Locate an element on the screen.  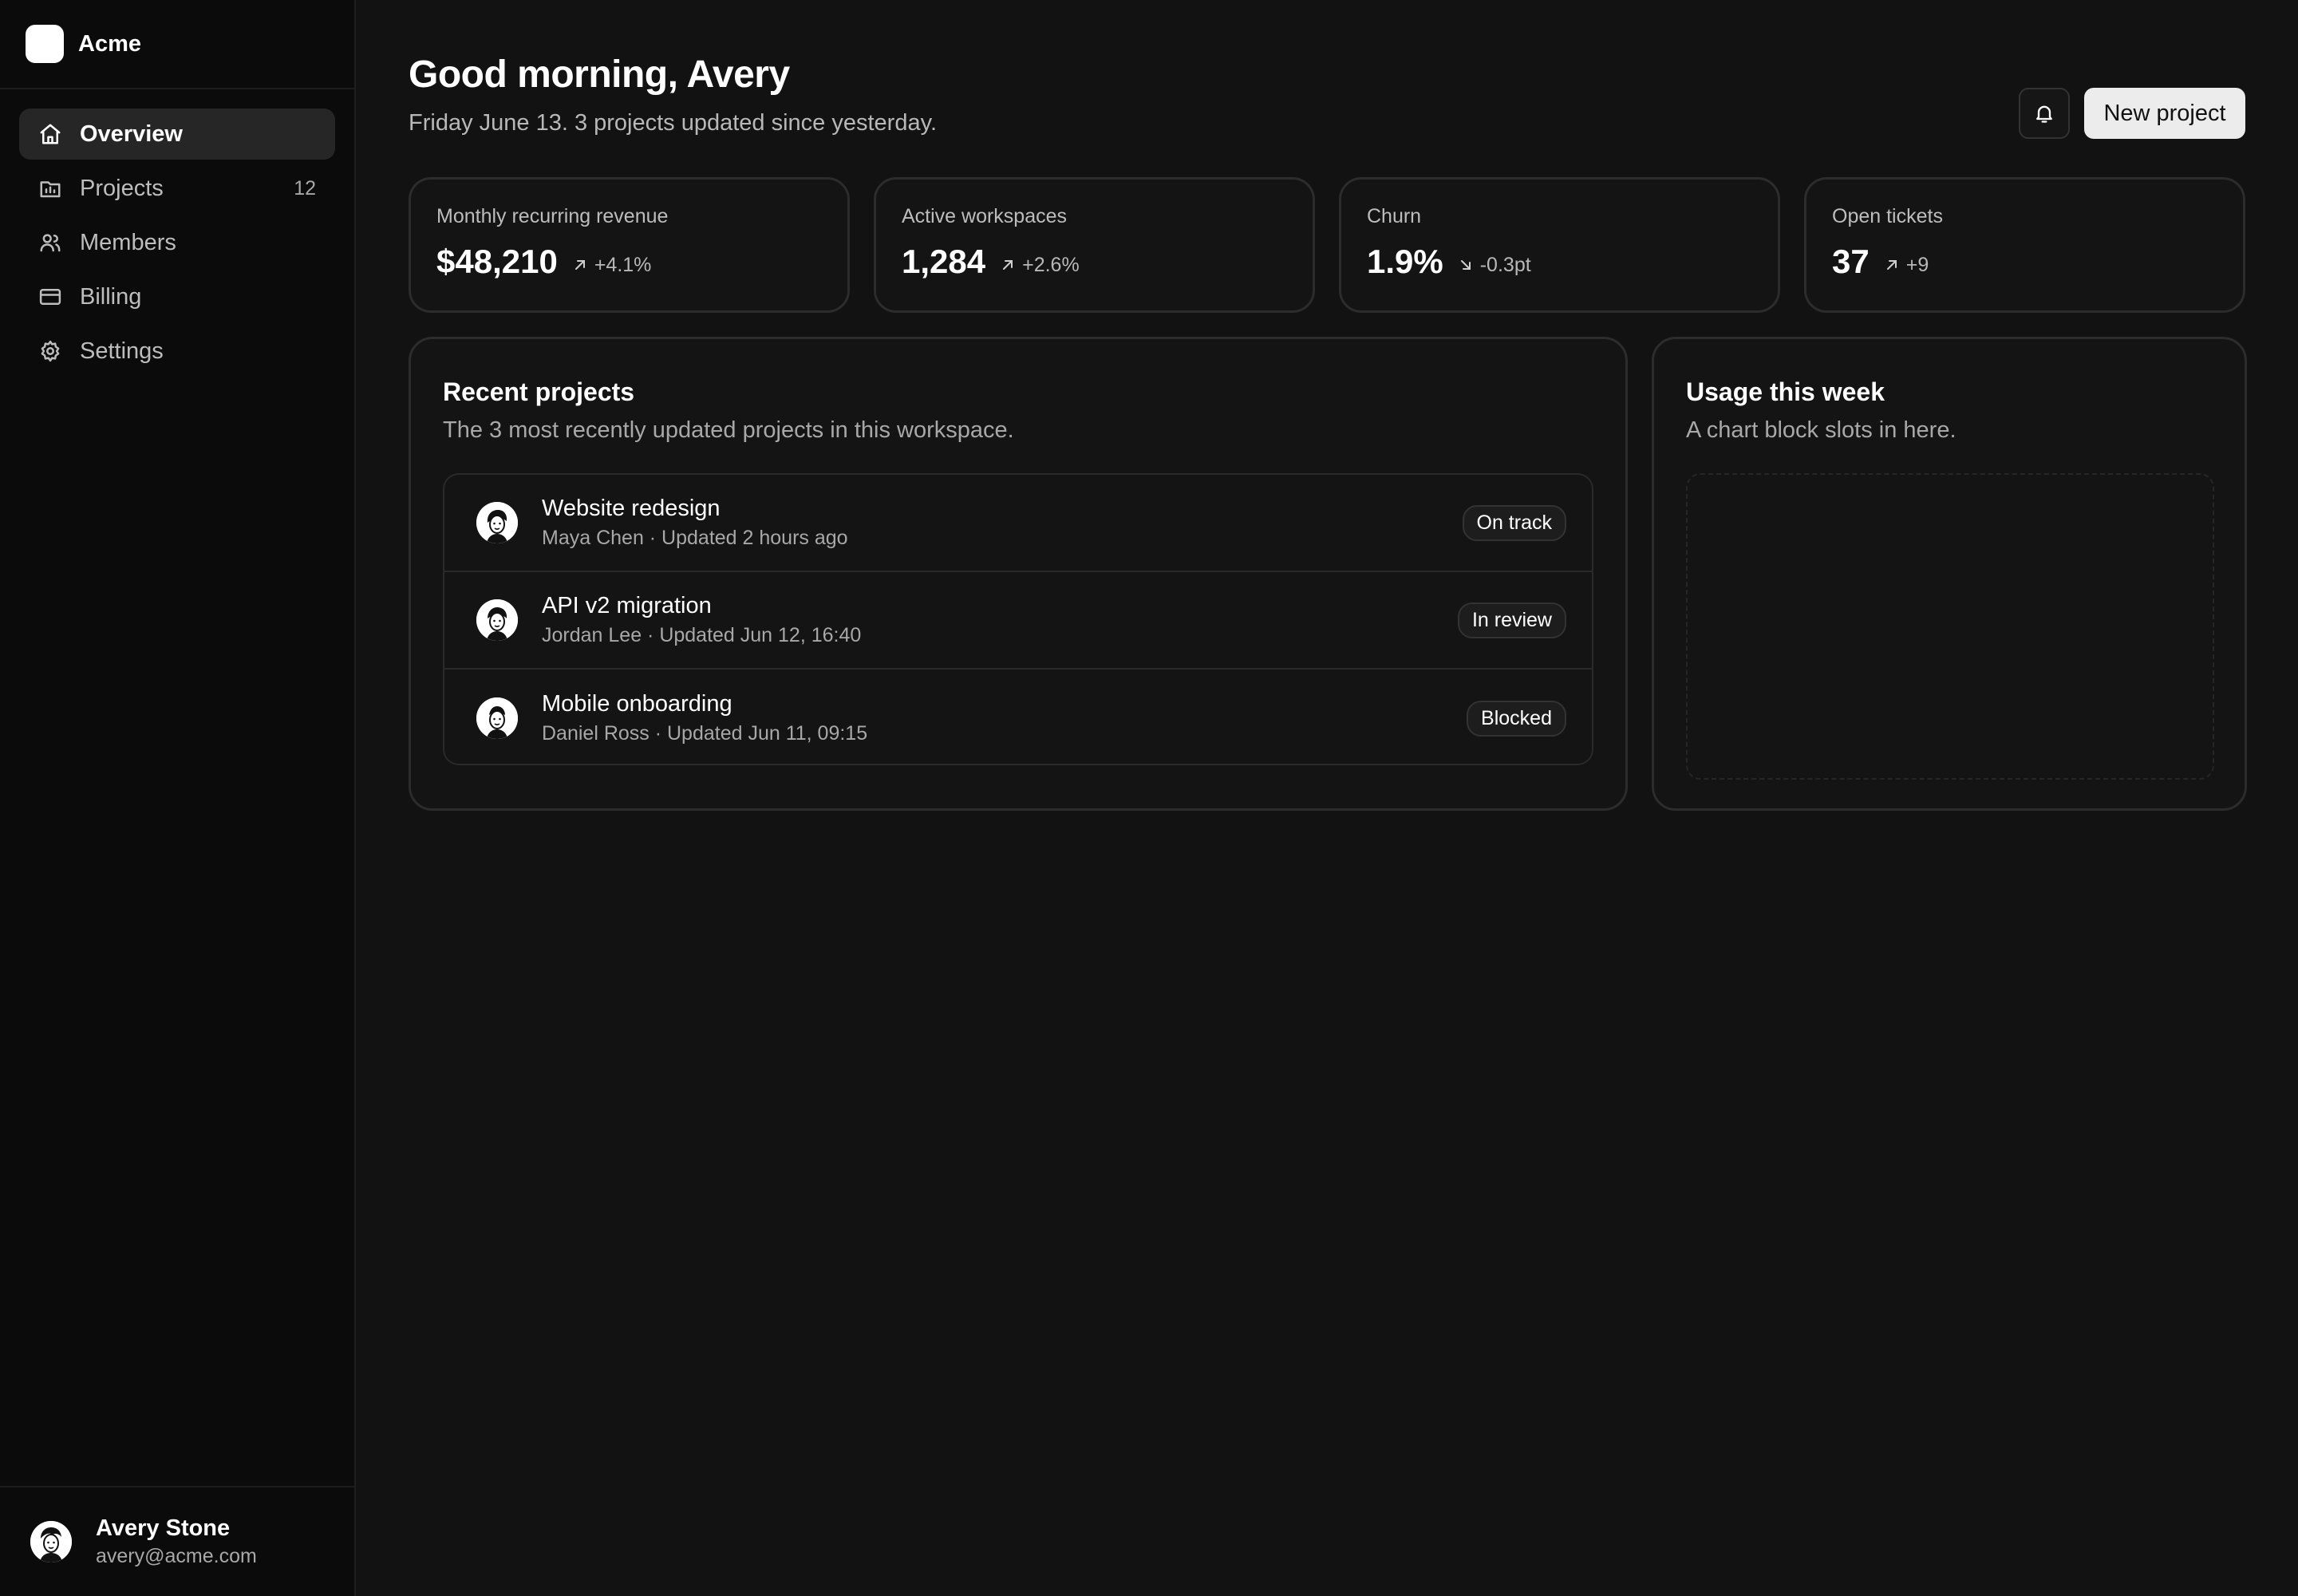
card-title: Recent projects is located at coordinates (539, 391).